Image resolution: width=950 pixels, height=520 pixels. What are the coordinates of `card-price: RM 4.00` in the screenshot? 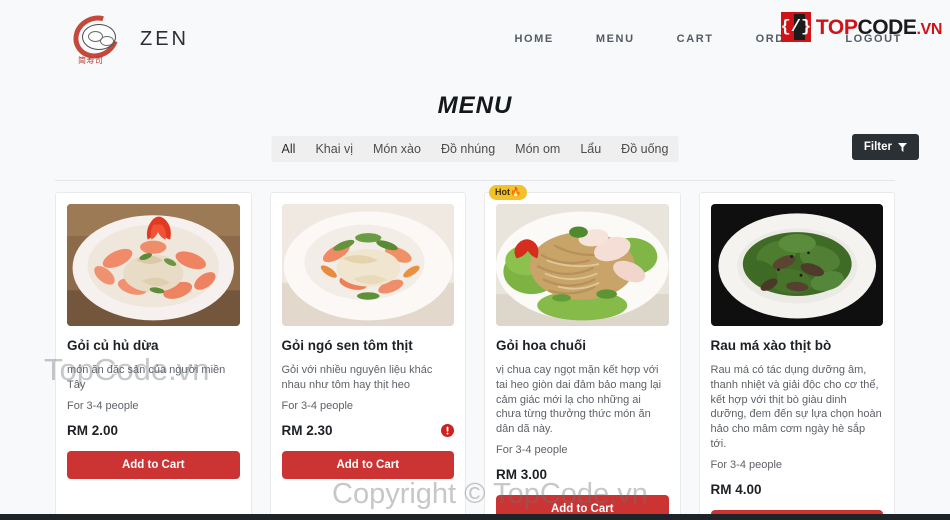 It's located at (736, 489).